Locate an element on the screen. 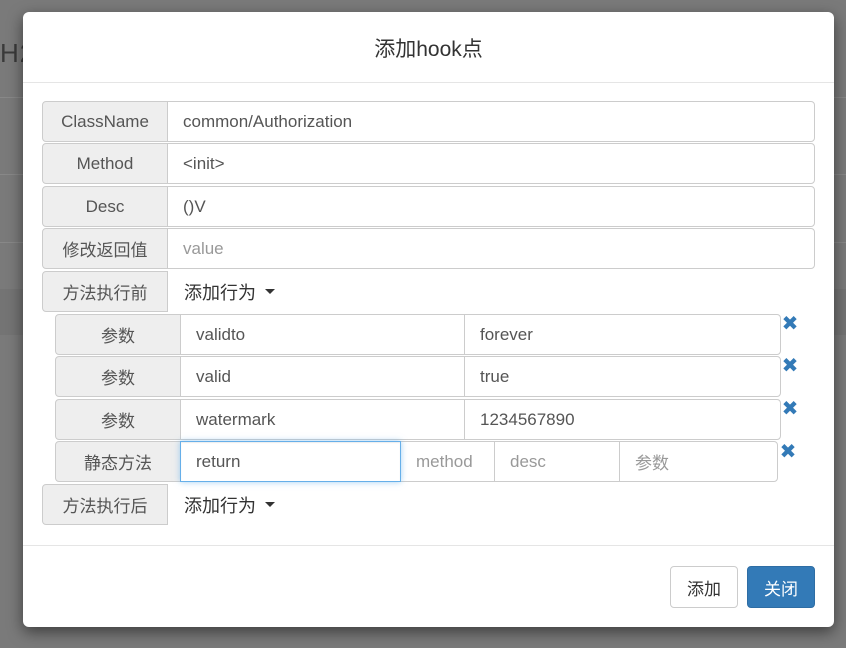 The image size is (846, 648). modal-footer: 添加 关闭 is located at coordinates (428, 586).